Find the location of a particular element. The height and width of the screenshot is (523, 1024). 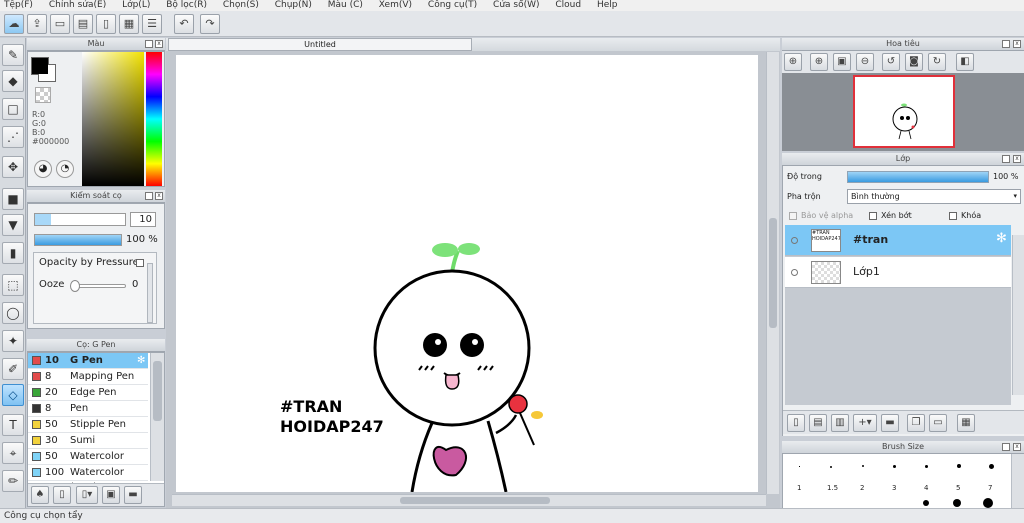

select-pen-tool-icon: ✐ is located at coordinates (13, 369).